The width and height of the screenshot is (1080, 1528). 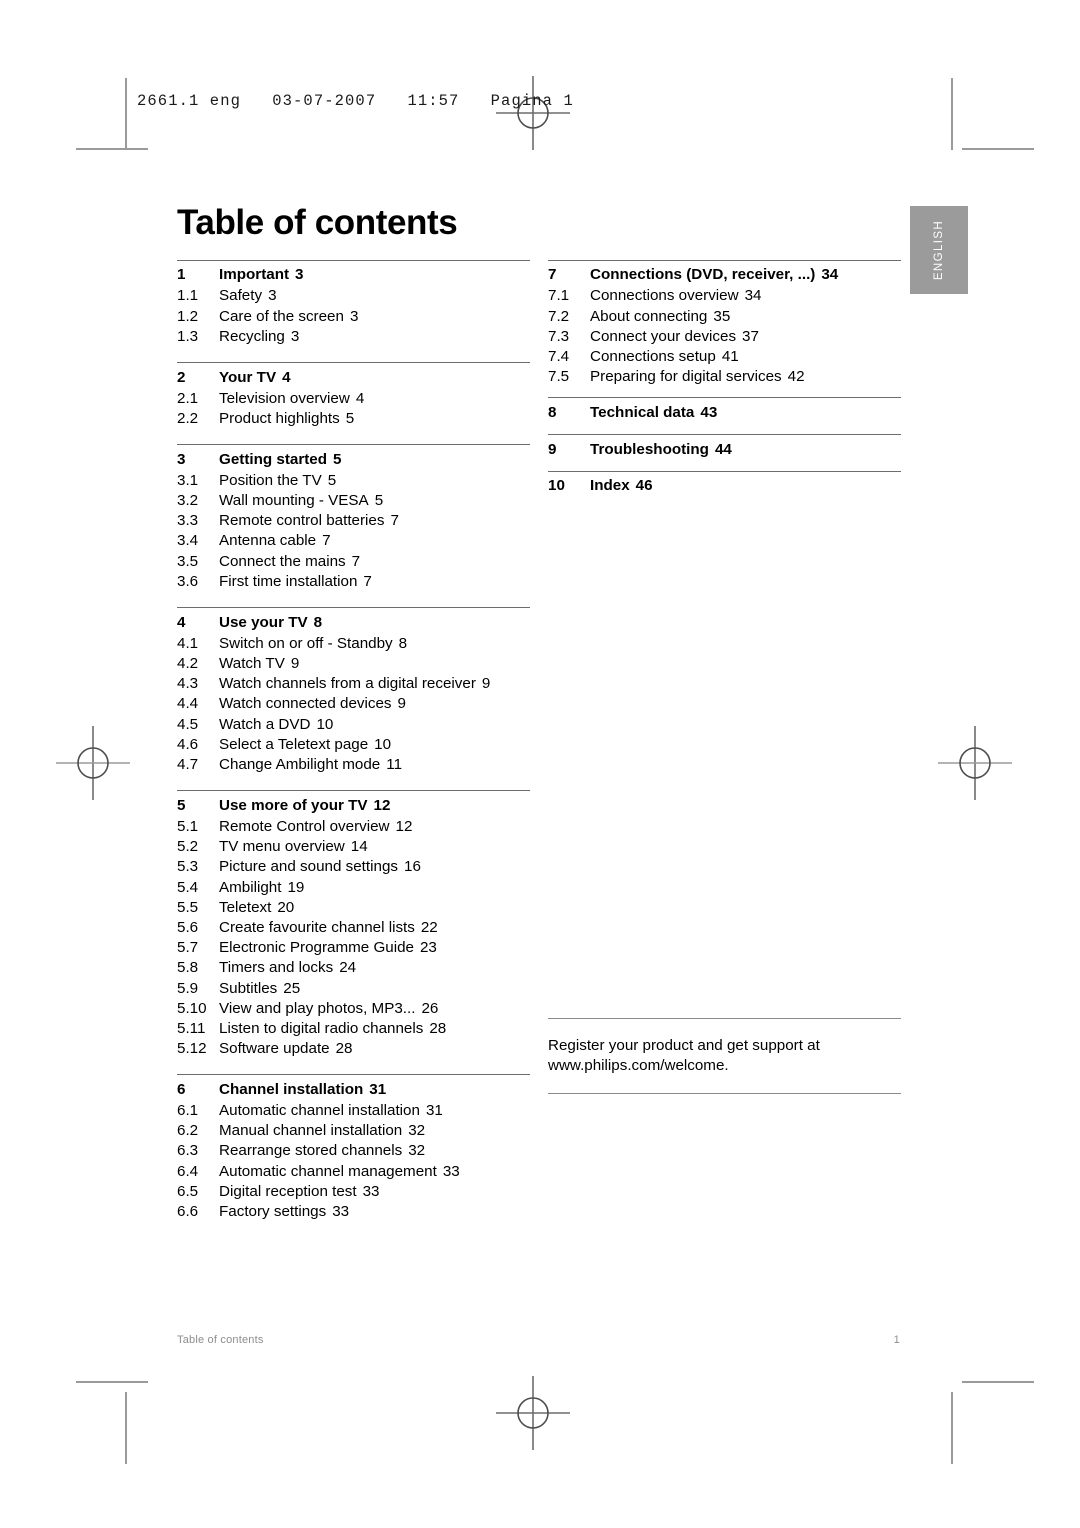 I want to click on toc-entry-rearrange-stored-channels: 6.3 Rearrange stored channels 32, so click(x=353, y=1151).